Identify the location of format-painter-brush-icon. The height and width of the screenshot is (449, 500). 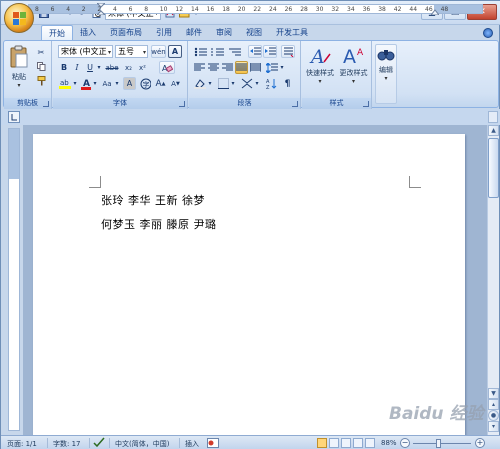
(41, 80).